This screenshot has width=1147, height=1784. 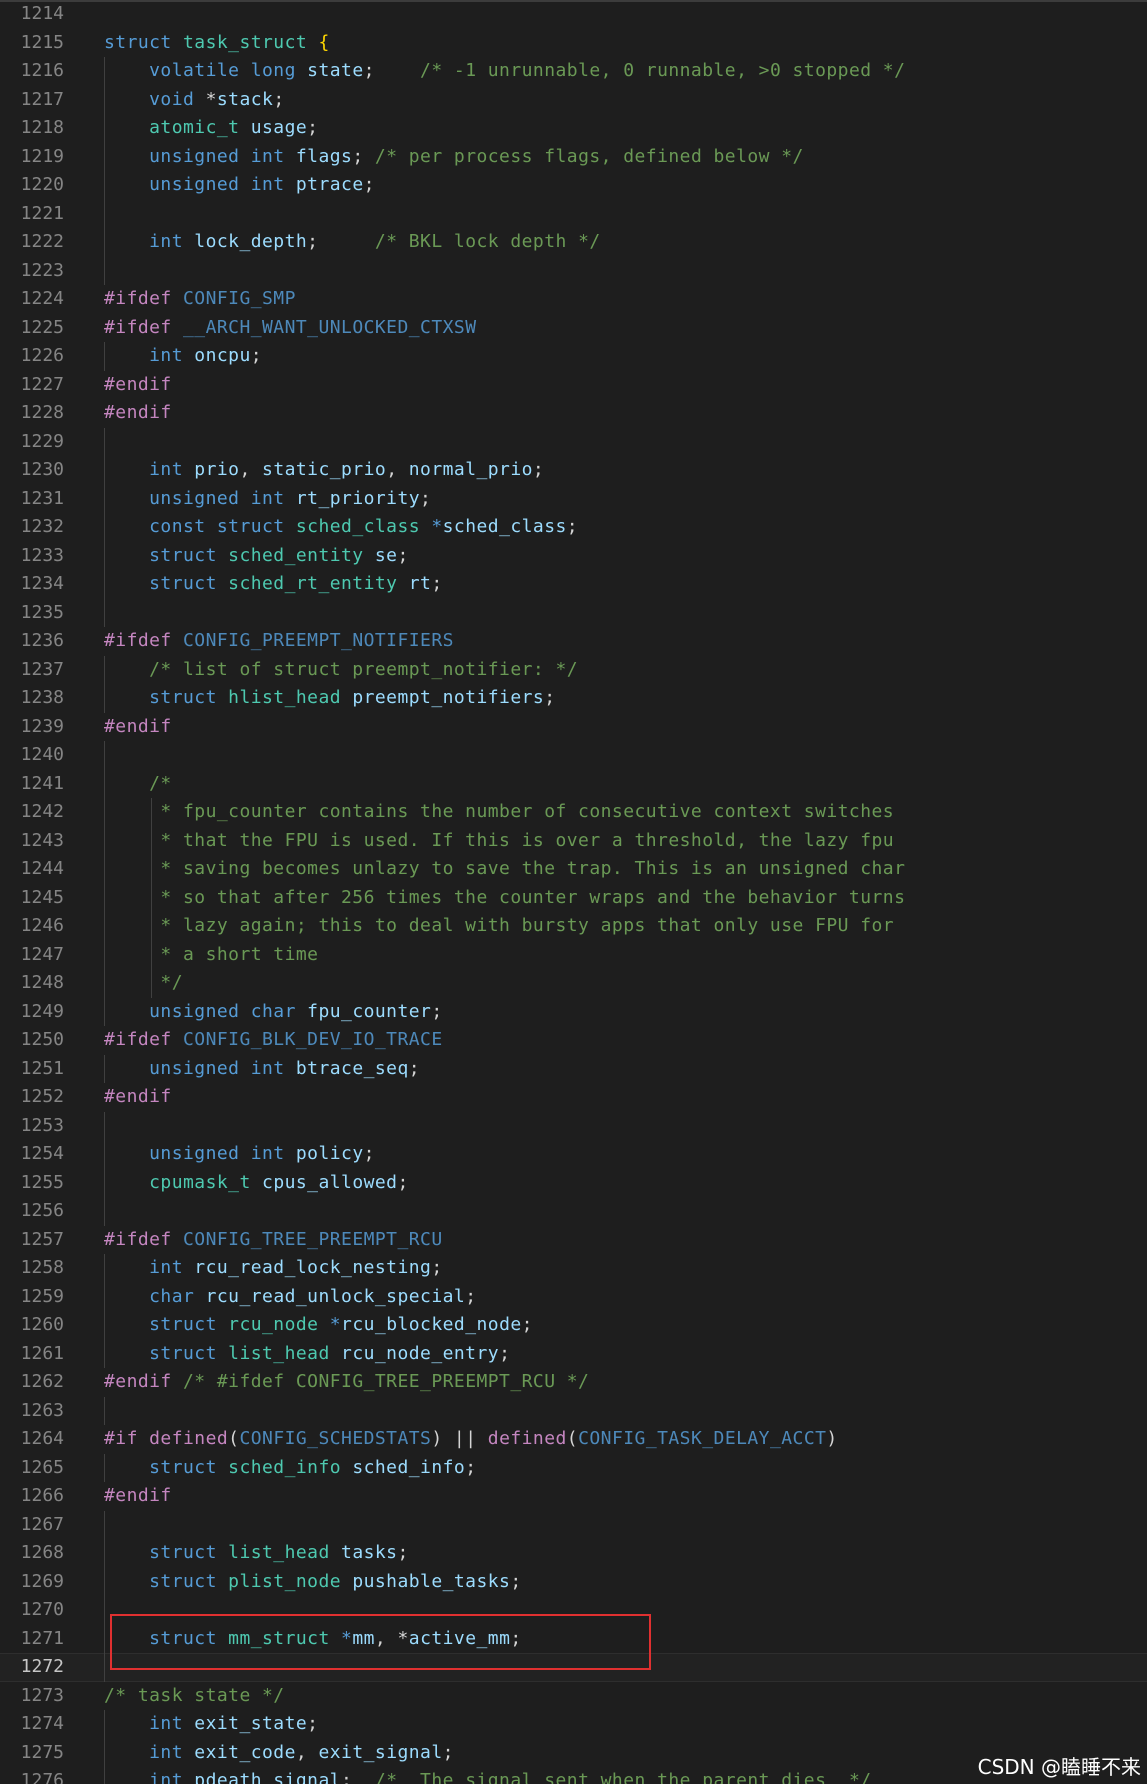 What do you see at coordinates (273, 1268) in the screenshot?
I see `code-text: int rcu_read_lock_nesting;` at bounding box center [273, 1268].